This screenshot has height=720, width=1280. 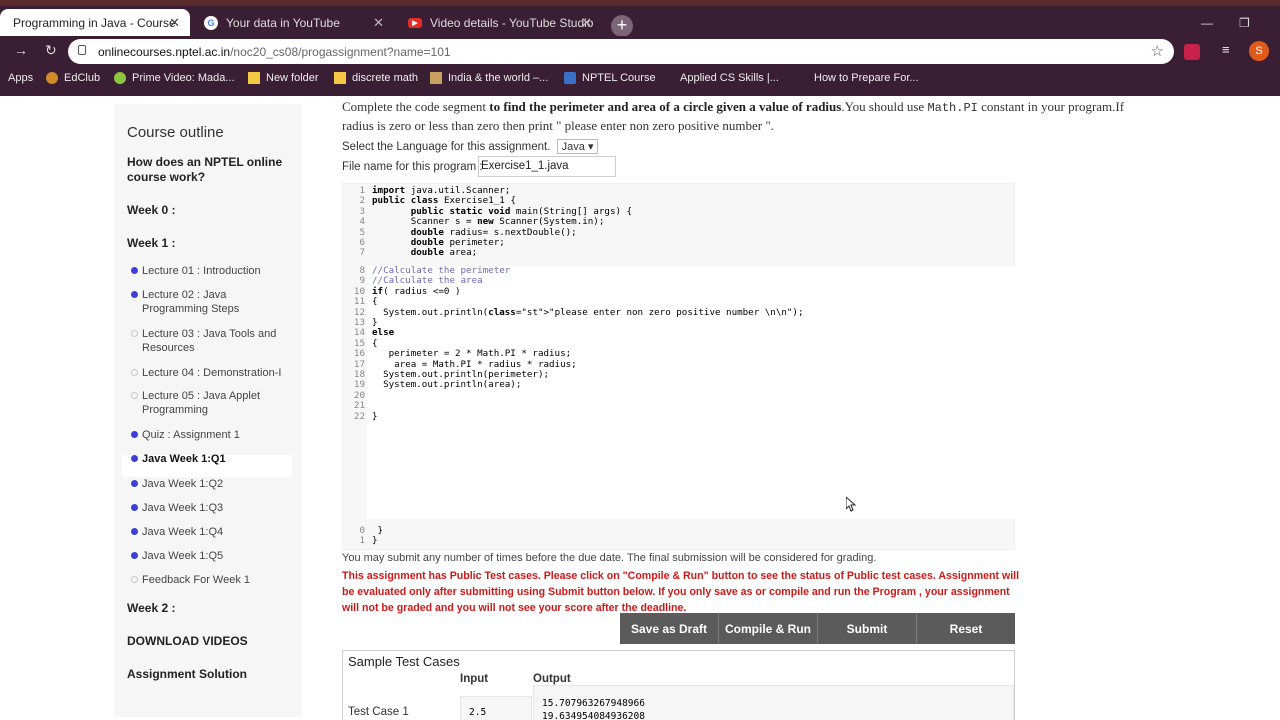 I want to click on sidebar-item-quiz-assignment-1: Quiz : Assignment 1, so click(x=212, y=435).